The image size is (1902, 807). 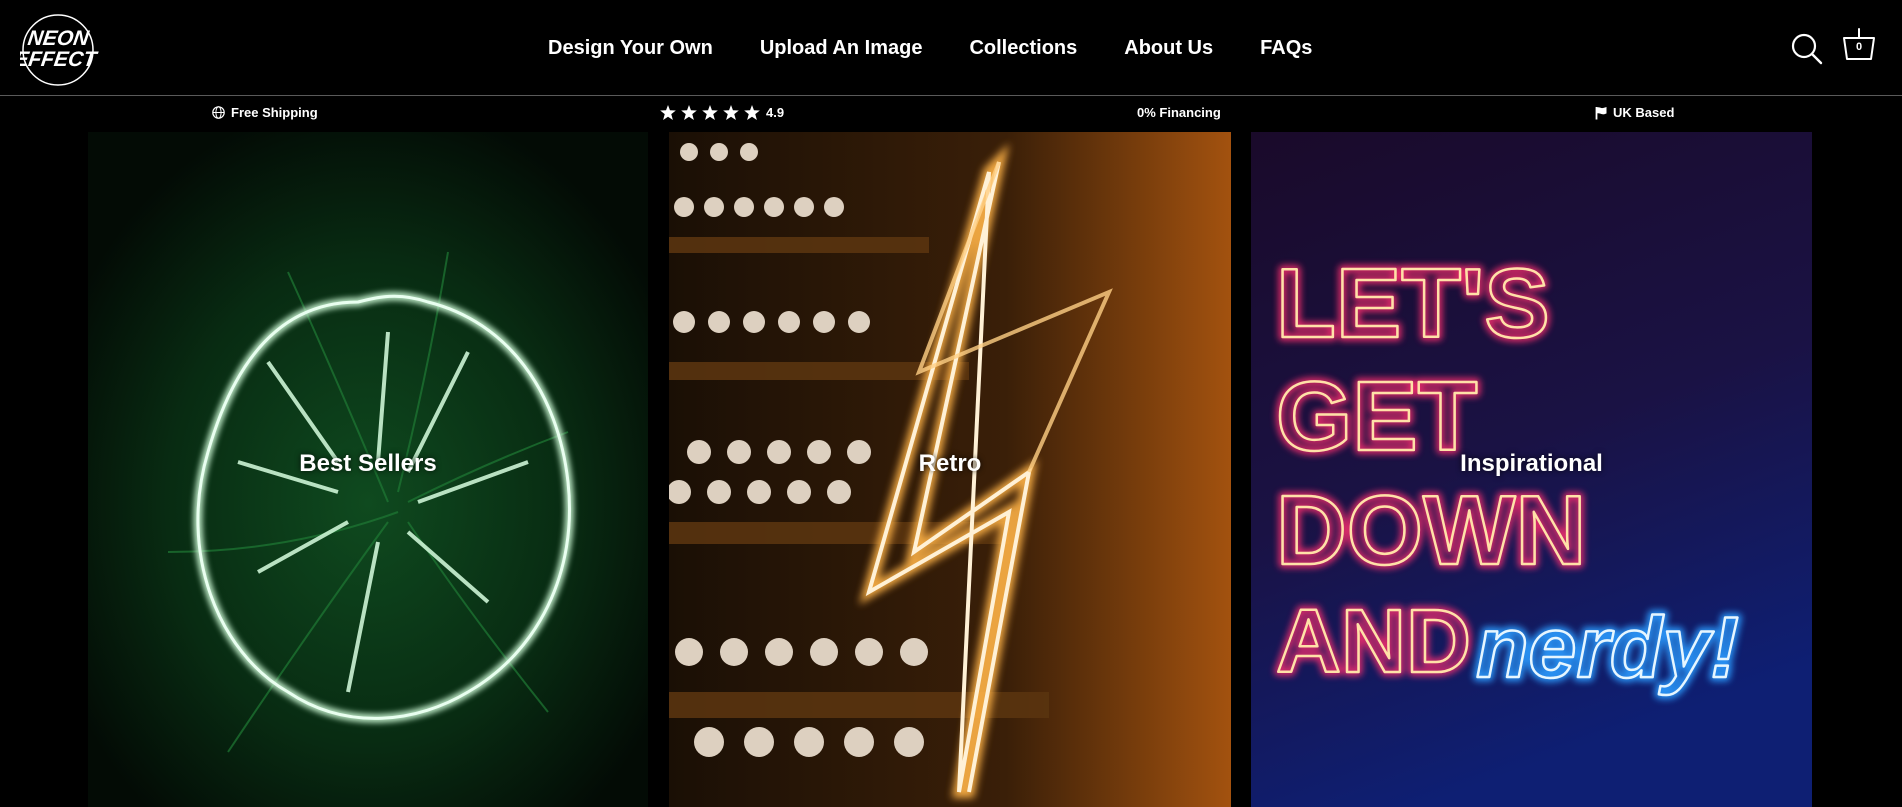 I want to click on brand-logo: NEON EFFECT, so click(x=61, y=51).